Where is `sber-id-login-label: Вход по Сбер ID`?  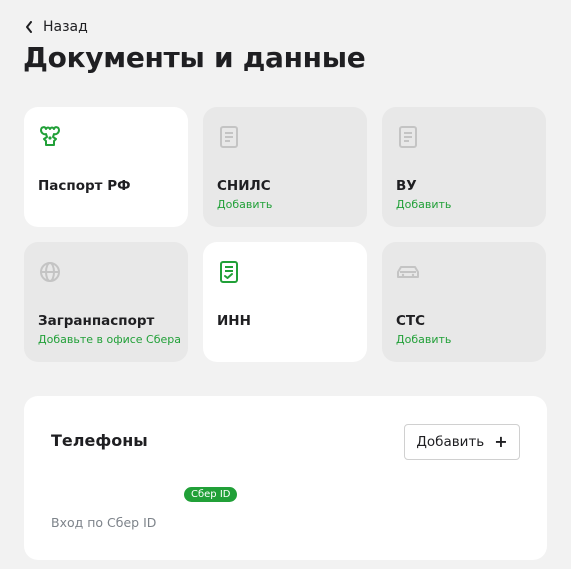 sber-id-login-label: Вход по Сбер ID is located at coordinates (104, 522).